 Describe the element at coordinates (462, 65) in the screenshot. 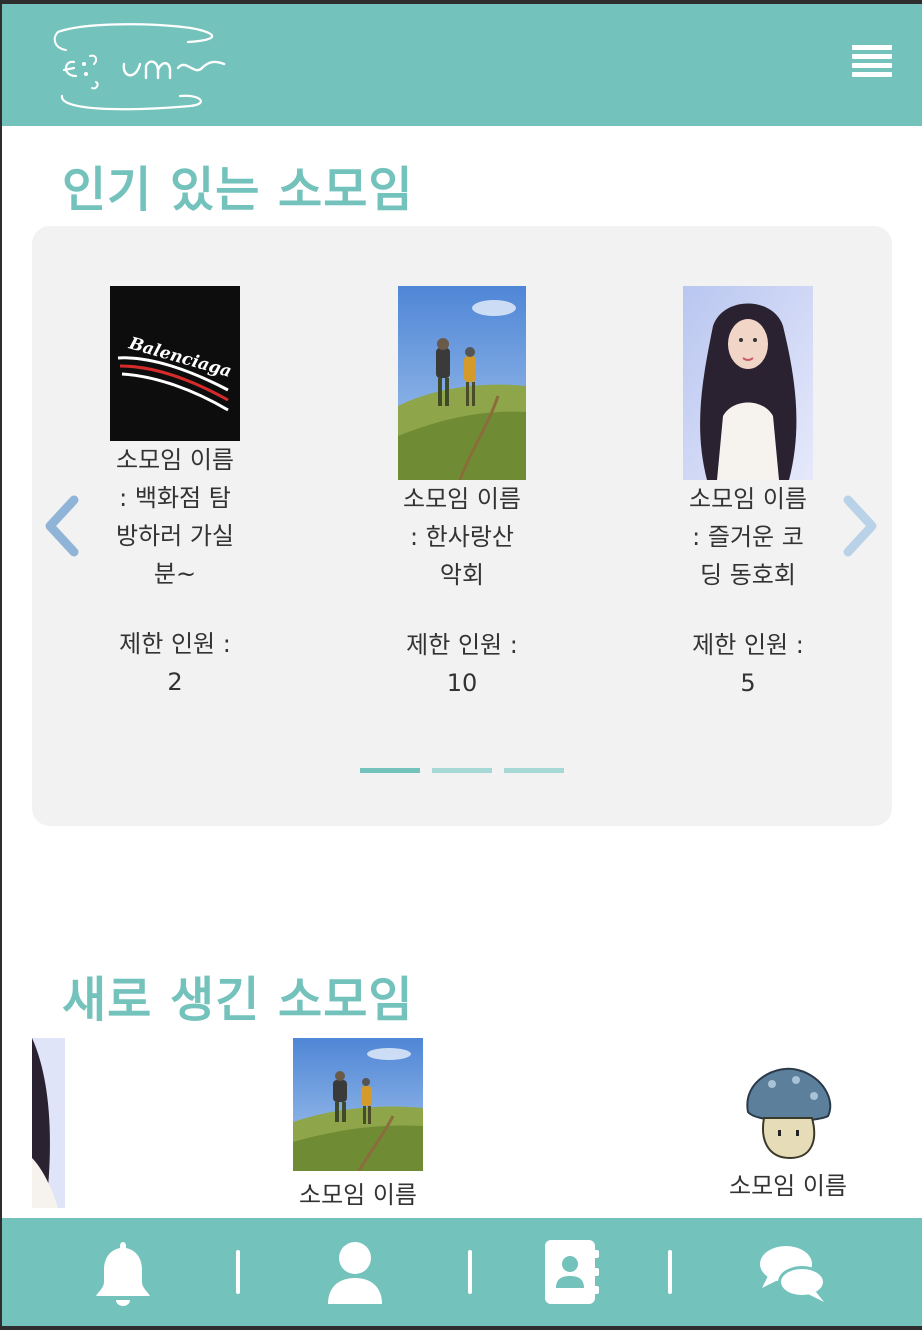

I see `header-bar` at that location.